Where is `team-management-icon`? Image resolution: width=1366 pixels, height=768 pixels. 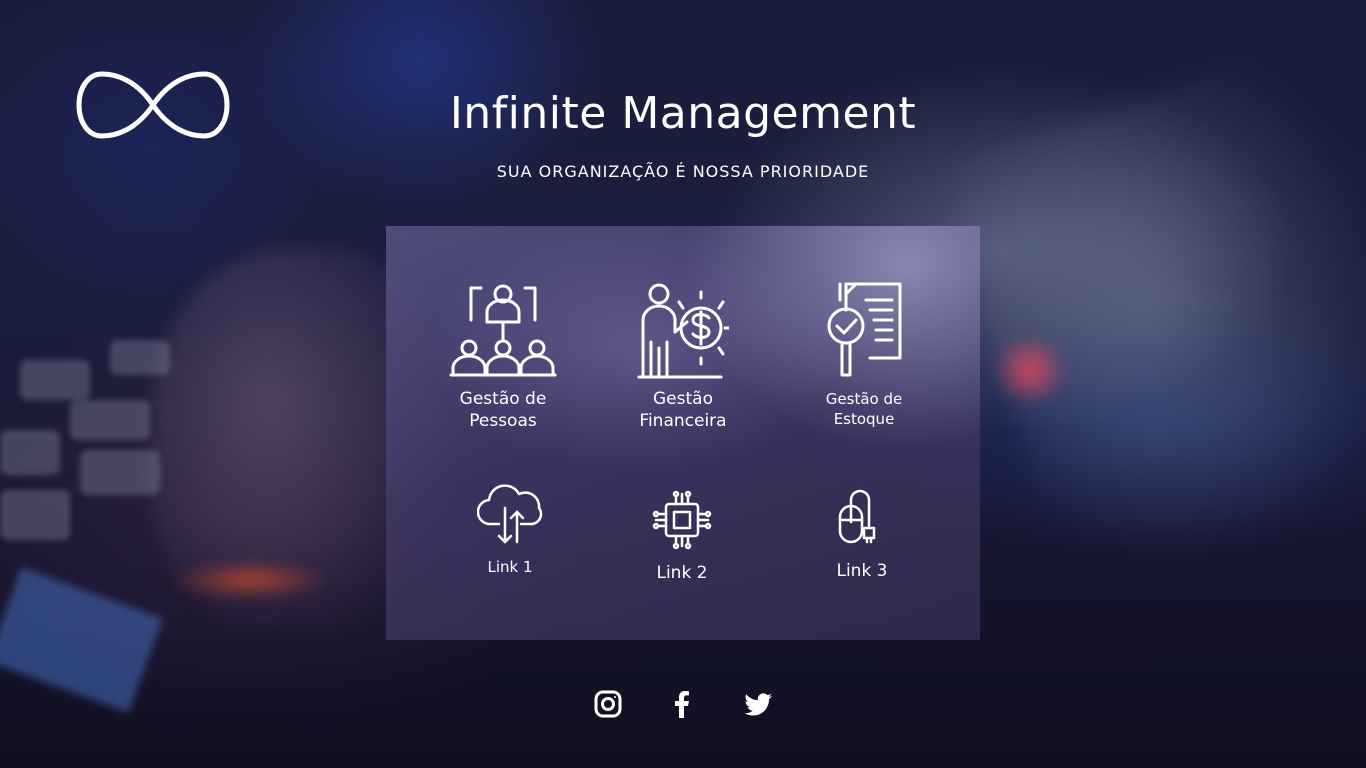 team-management-icon is located at coordinates (503, 330).